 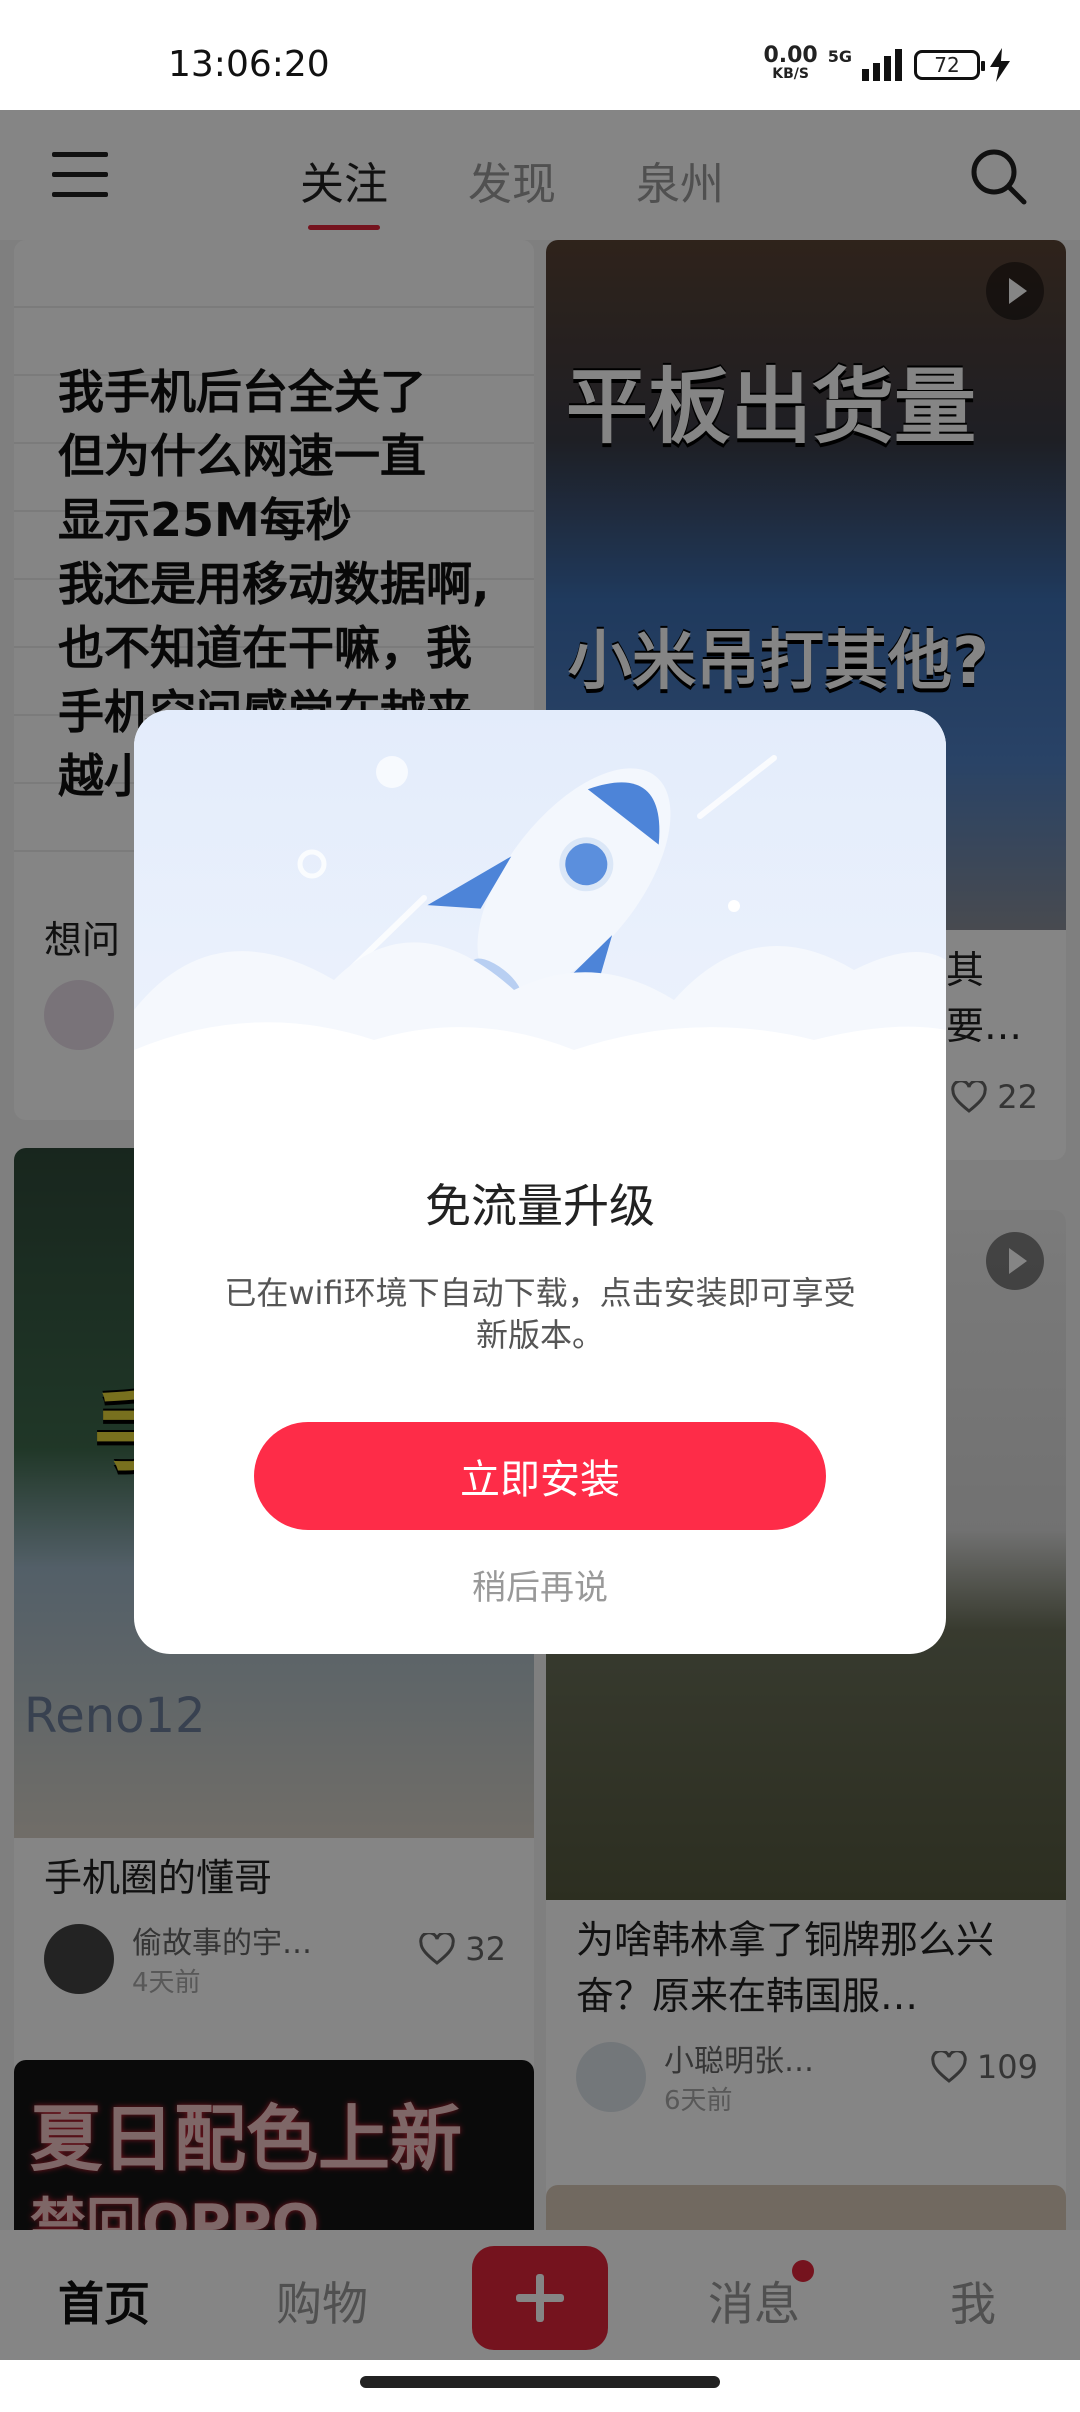 I want to click on dialog-message: 已在wifi环境下自动下载，点击安装即可享受新版本。, so click(x=540, y=1314).